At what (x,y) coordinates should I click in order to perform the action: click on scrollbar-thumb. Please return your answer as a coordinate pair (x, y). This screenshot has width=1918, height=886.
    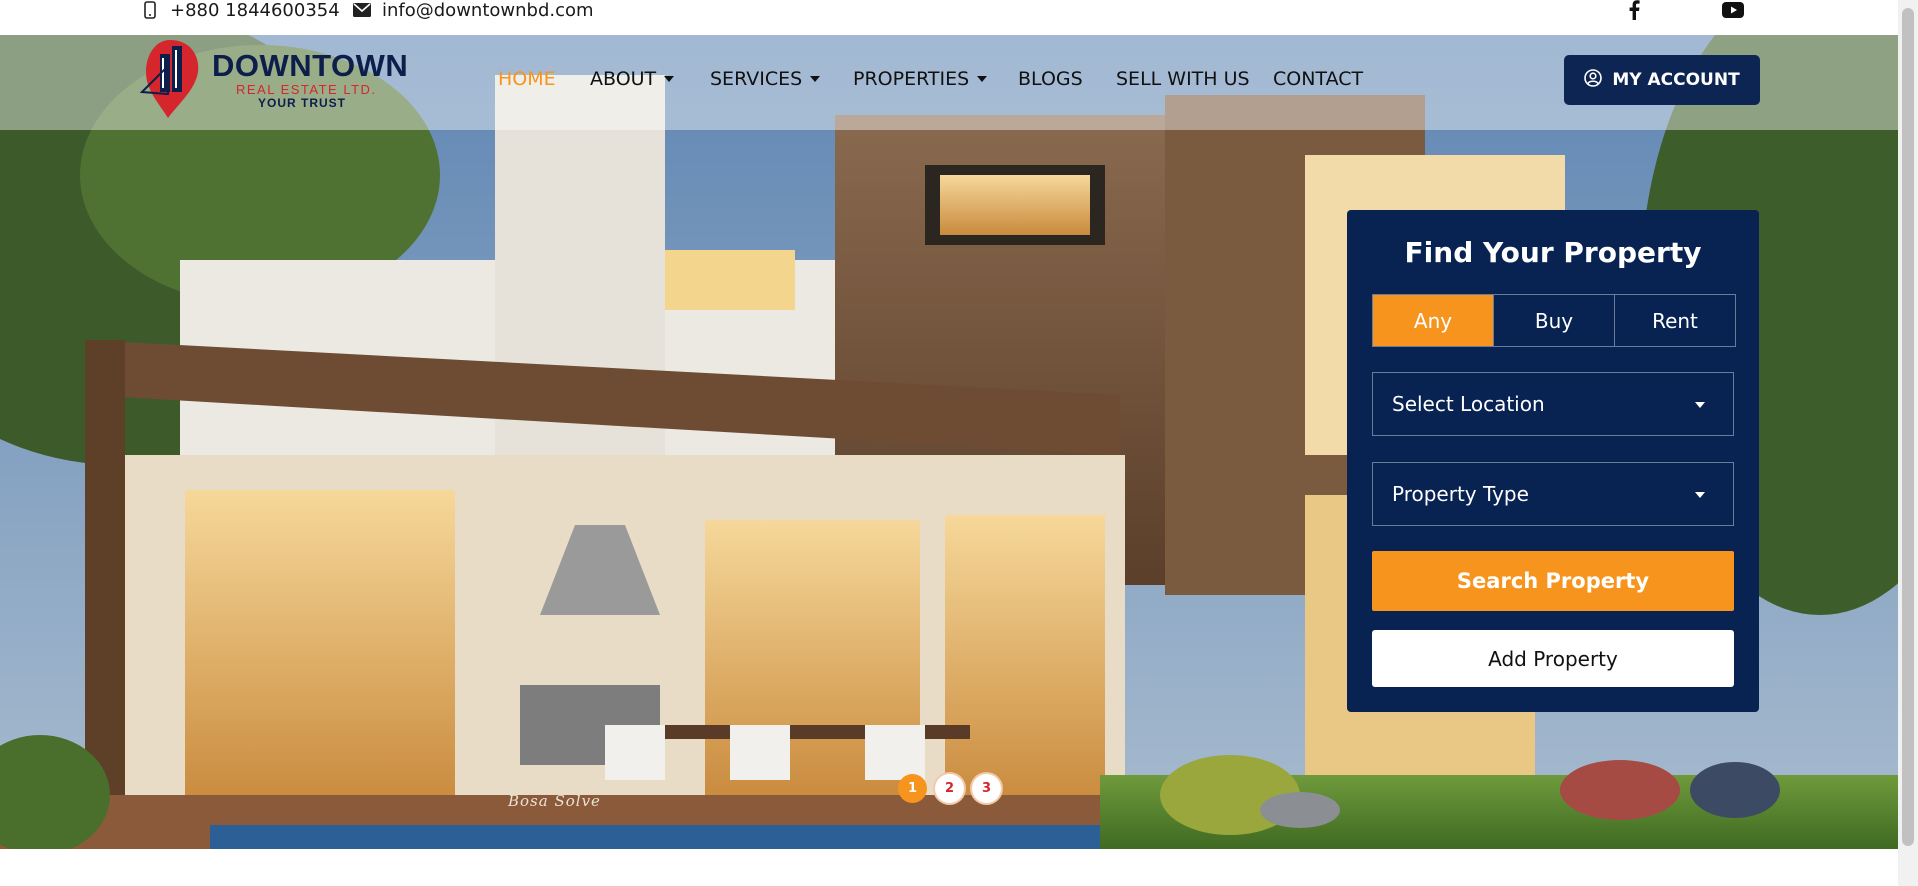
    Looking at the image, I should click on (1908, 427).